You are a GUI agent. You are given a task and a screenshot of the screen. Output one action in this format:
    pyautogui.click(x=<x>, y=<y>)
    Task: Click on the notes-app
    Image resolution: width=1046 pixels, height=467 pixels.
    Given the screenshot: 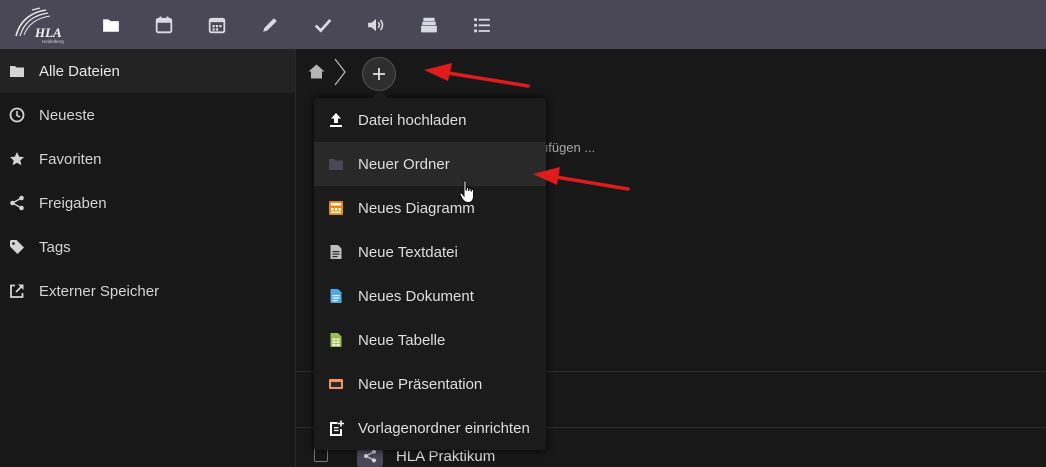 What is the action you would take?
    pyautogui.click(x=269, y=24)
    